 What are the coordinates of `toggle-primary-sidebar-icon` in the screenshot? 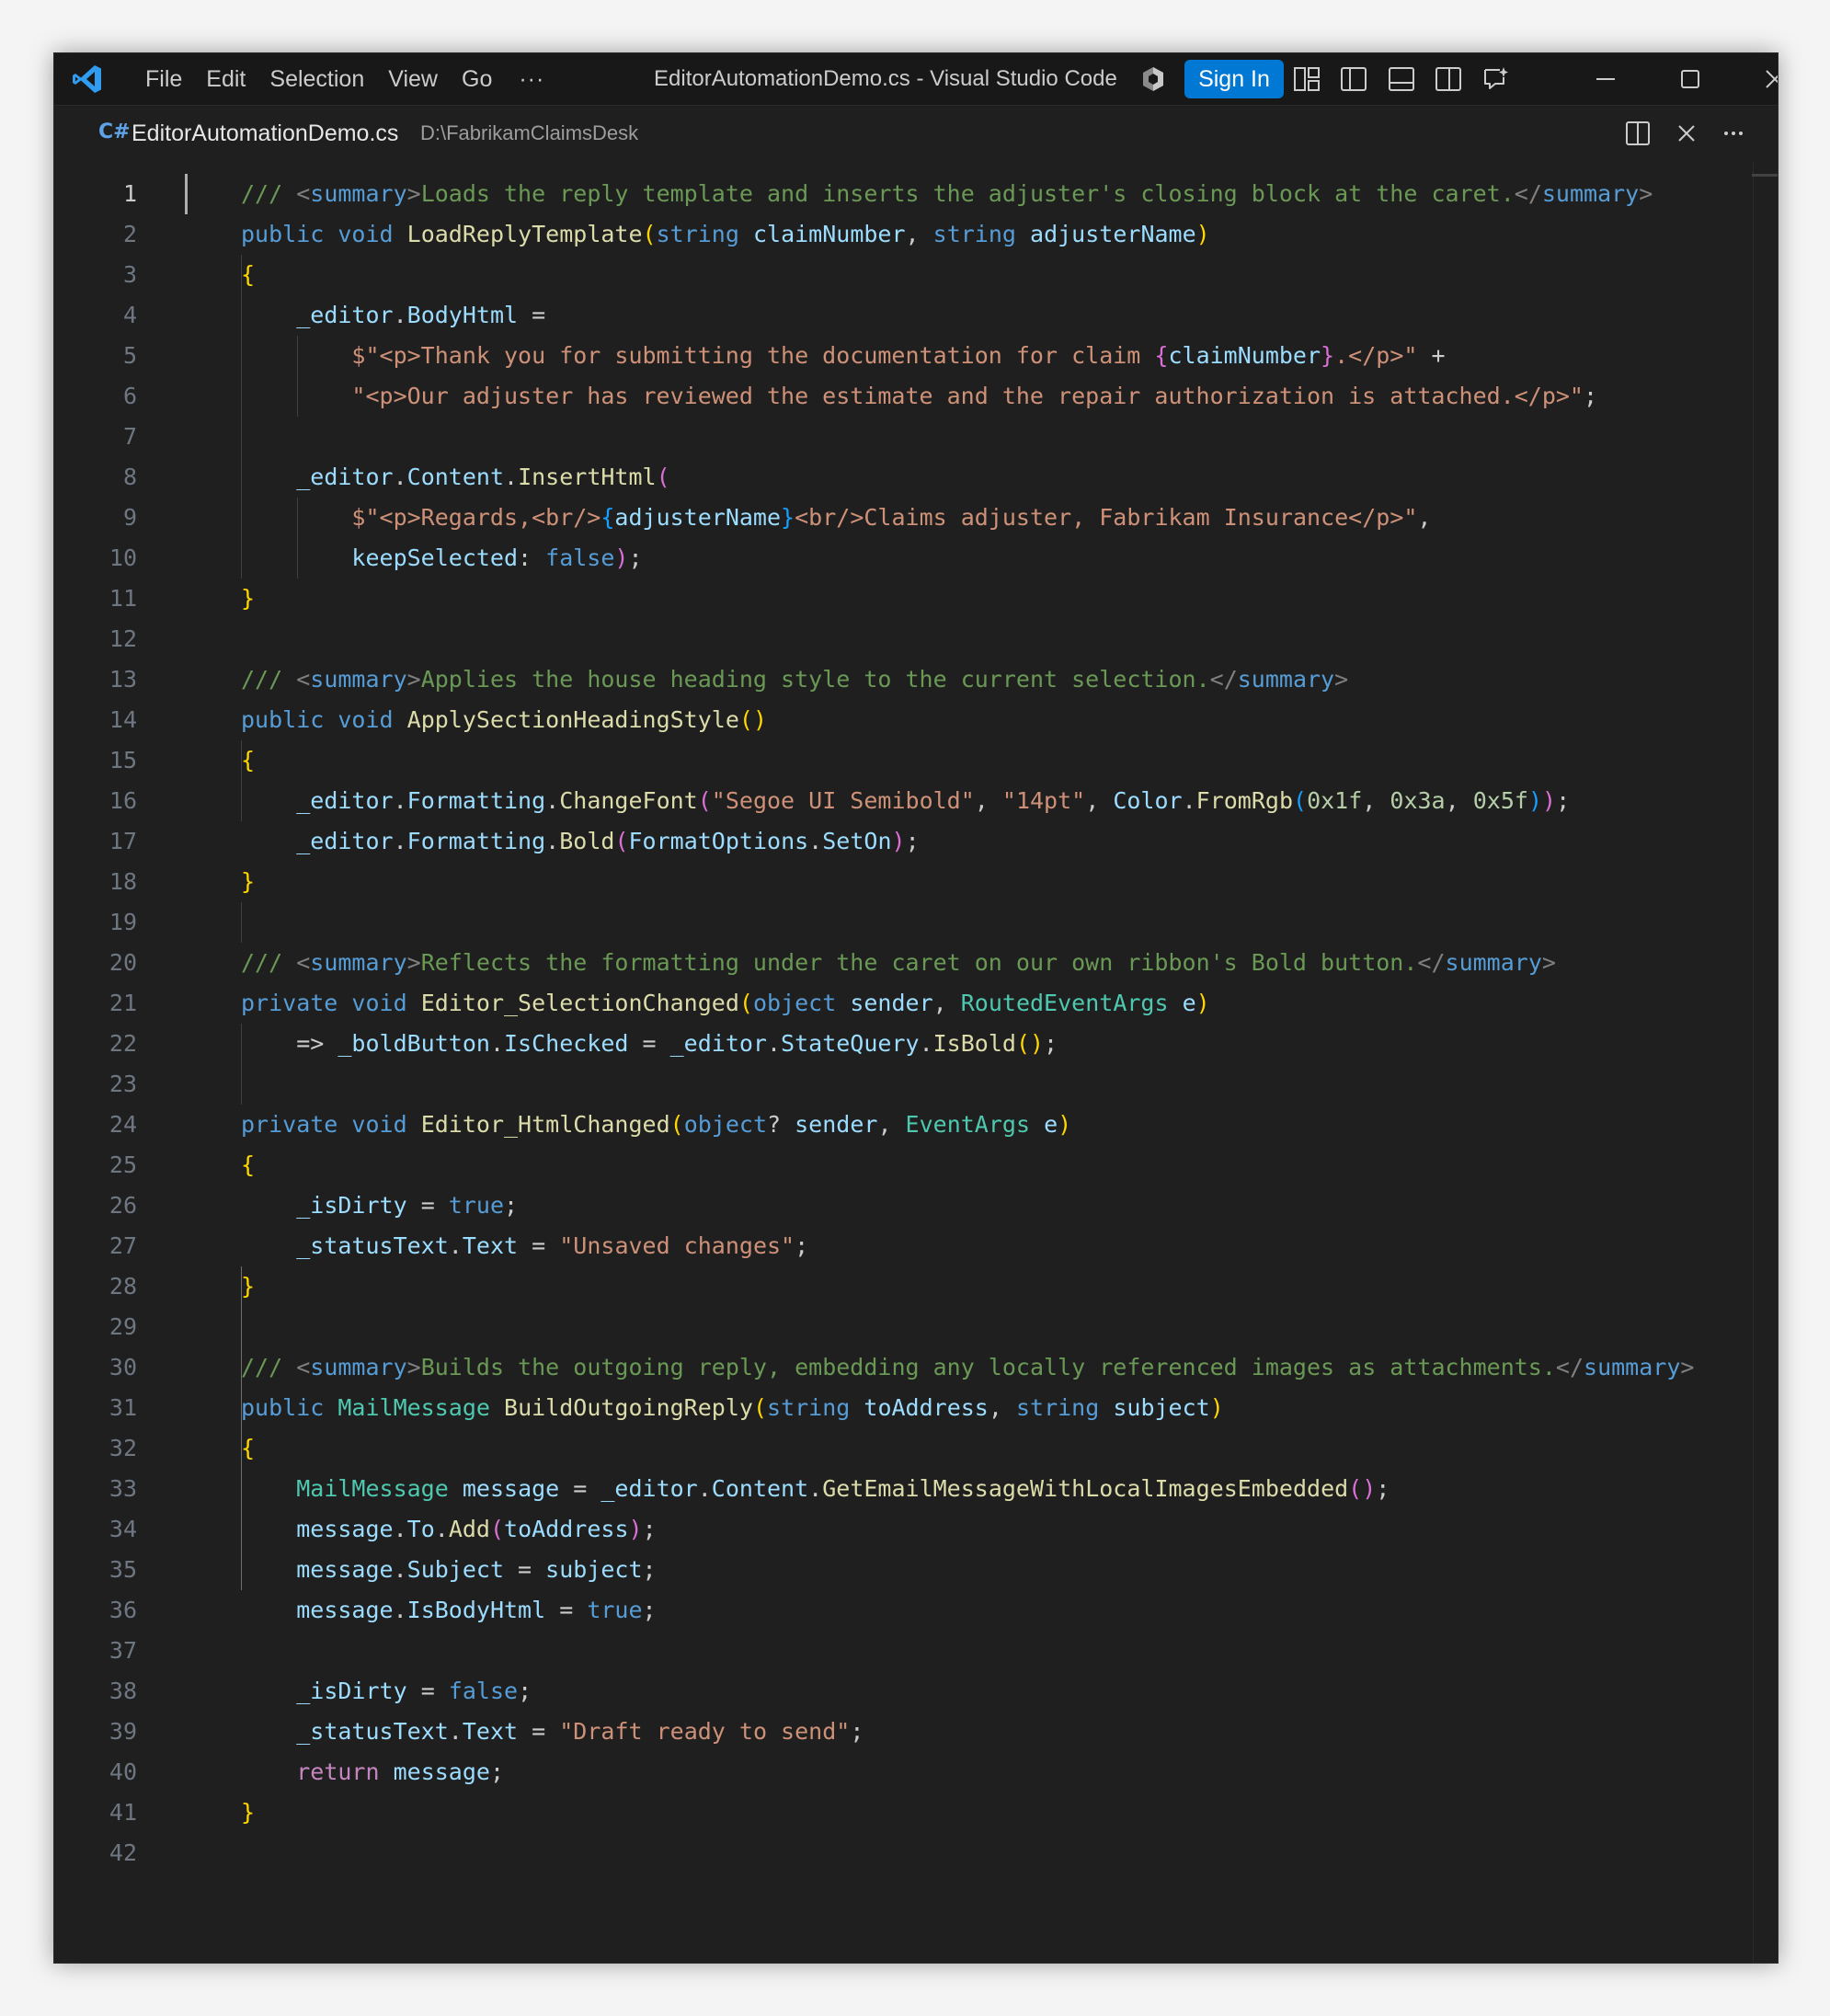 It's located at (1353, 79).